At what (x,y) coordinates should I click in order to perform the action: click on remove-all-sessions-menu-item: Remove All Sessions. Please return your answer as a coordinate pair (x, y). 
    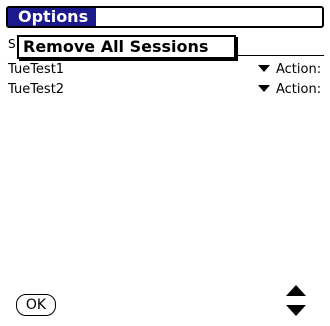
    Looking at the image, I should click on (115, 47).